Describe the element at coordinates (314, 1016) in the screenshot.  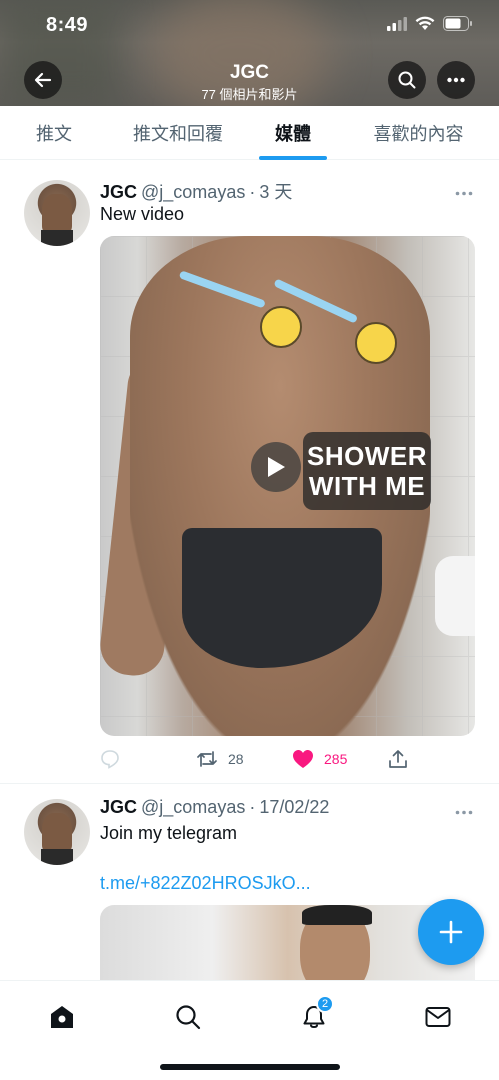
I see `nav-notifications: 2` at that location.